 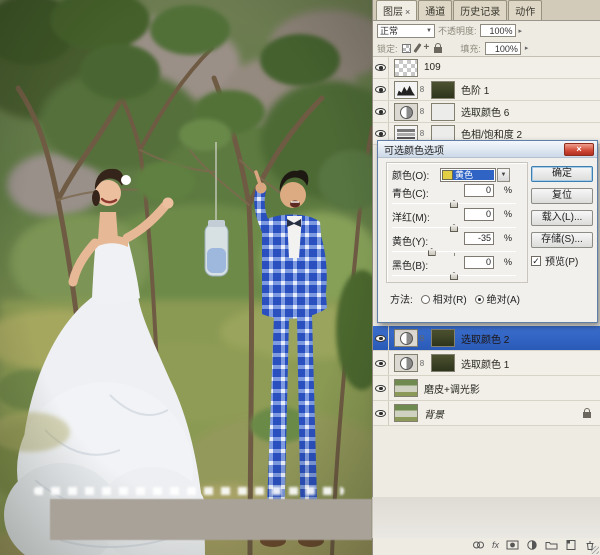 I want to click on yellow-slider, so click(x=454, y=252).